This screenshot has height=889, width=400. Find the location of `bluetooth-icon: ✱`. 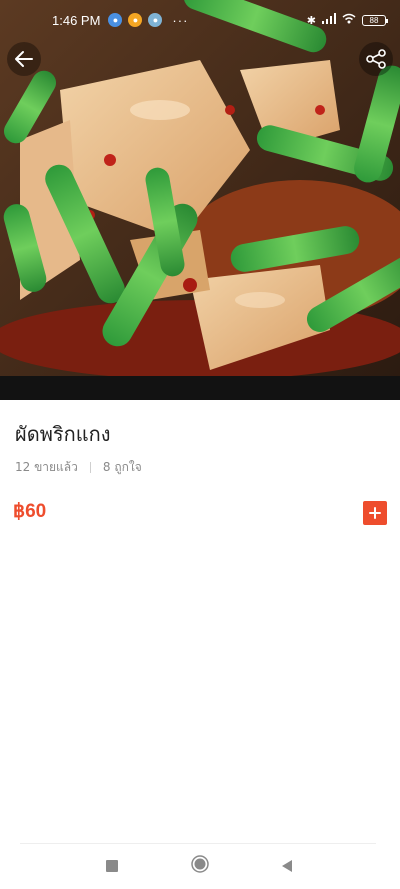

bluetooth-icon: ✱ is located at coordinates (311, 20).